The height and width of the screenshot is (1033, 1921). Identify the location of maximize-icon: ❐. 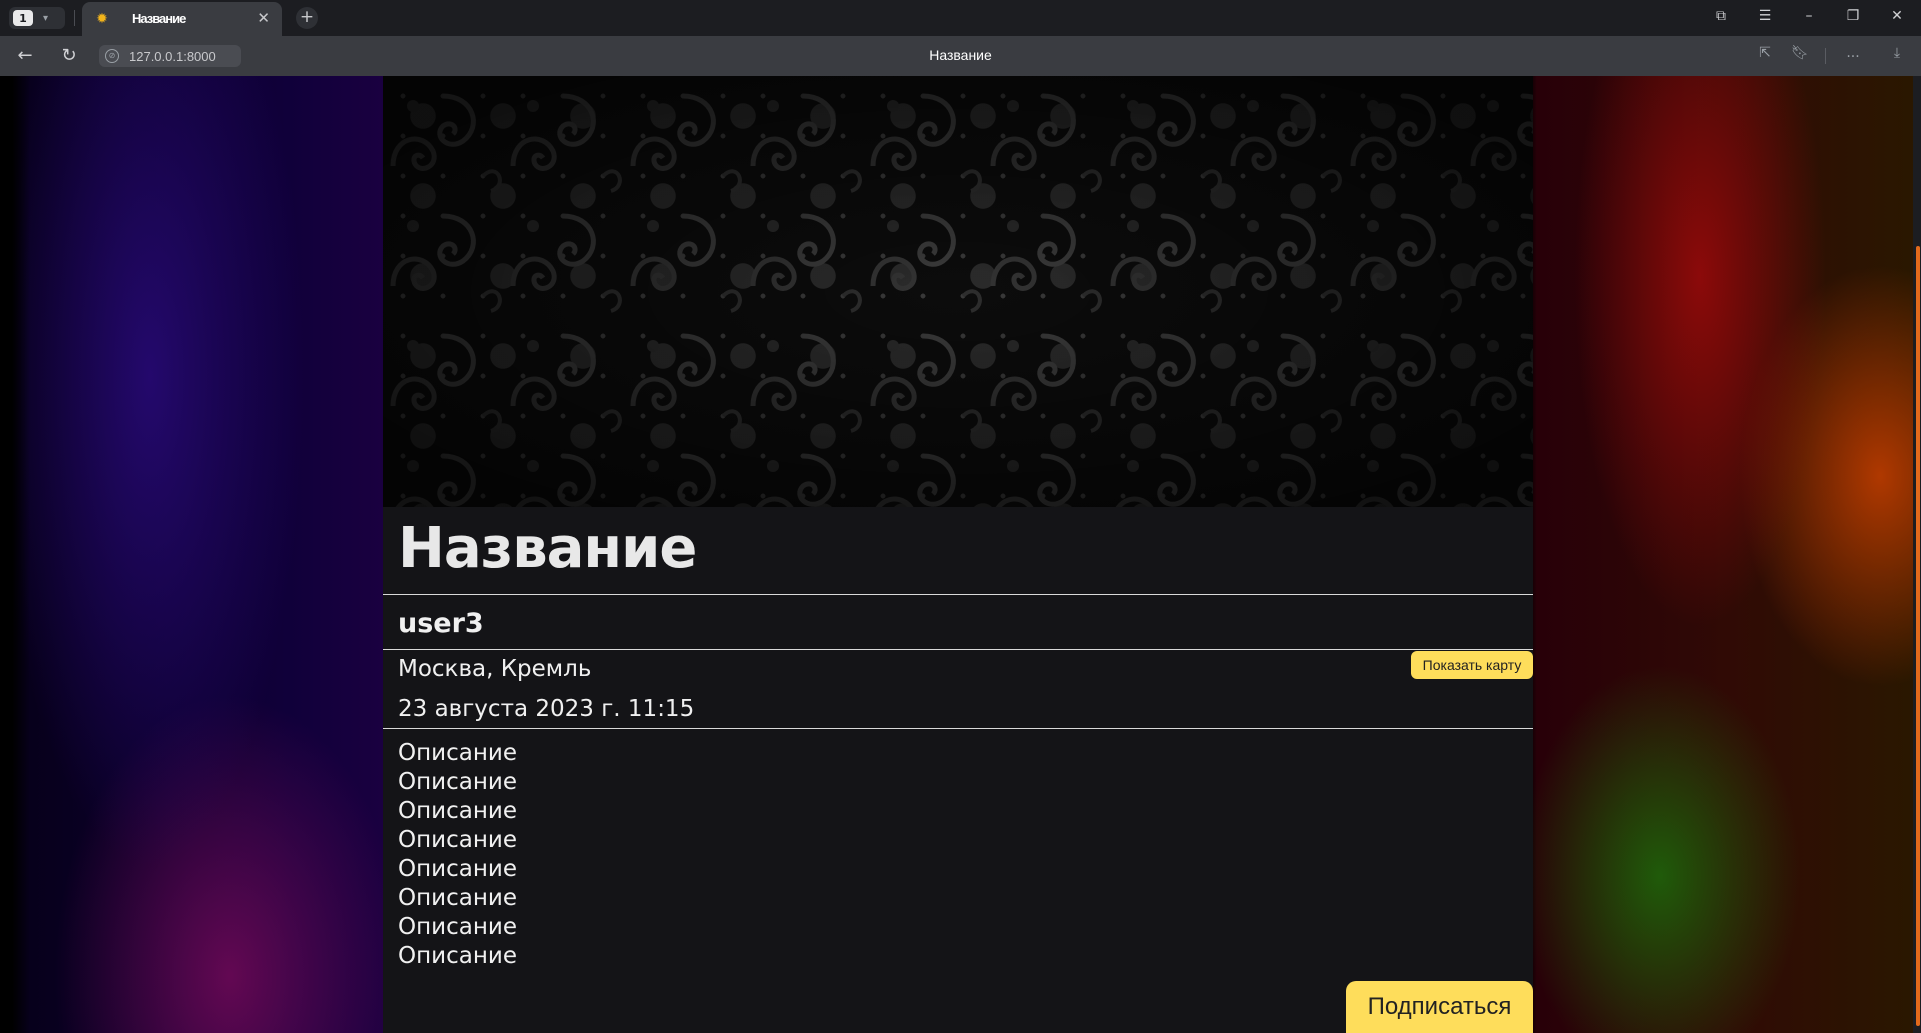
(1853, 16).